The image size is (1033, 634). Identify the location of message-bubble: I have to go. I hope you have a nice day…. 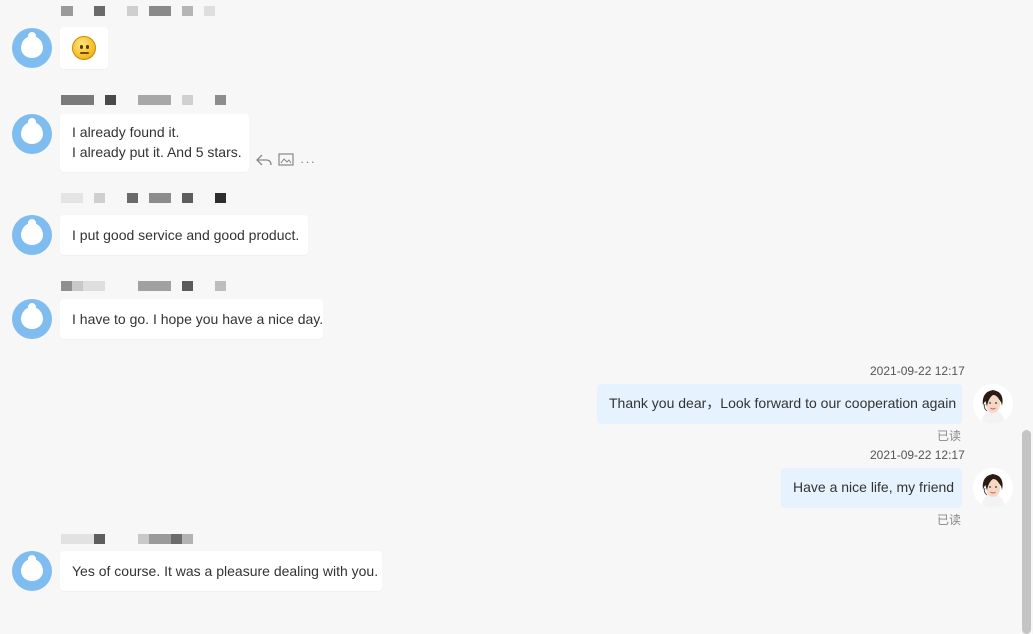
(191, 319).